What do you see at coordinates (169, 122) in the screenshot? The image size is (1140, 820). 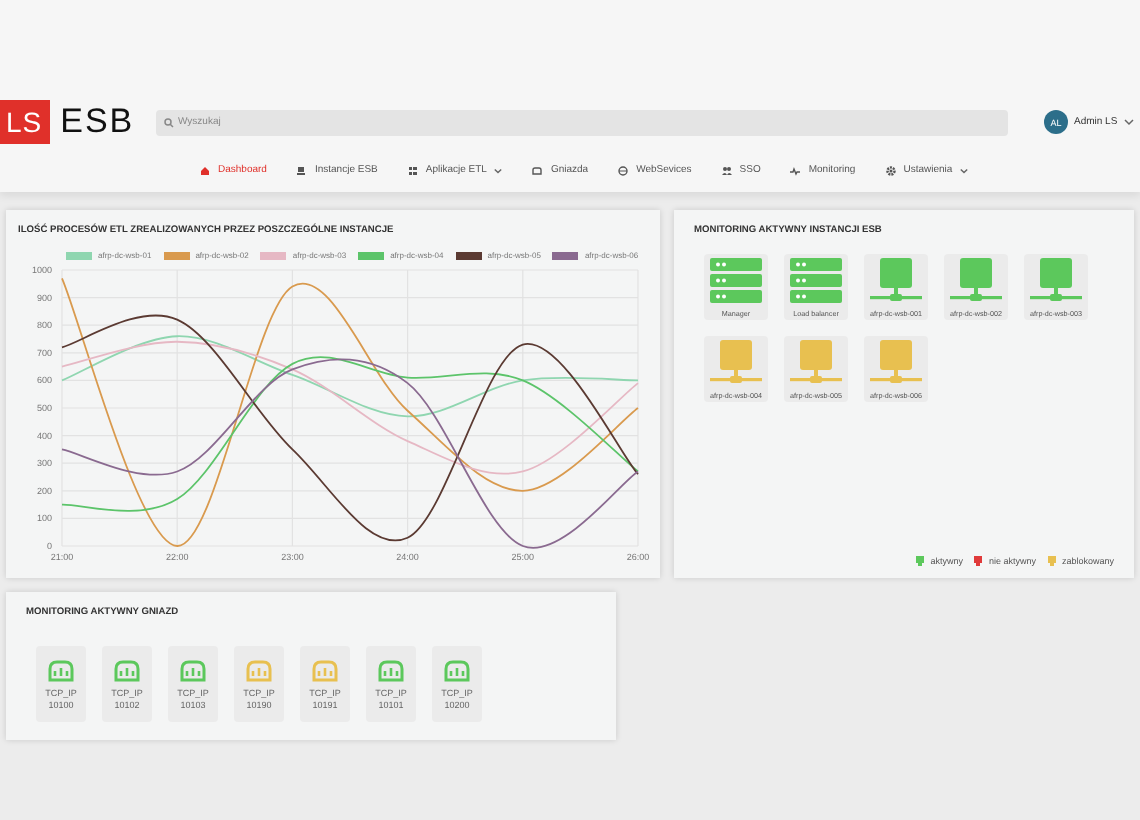 I see `search-icon` at bounding box center [169, 122].